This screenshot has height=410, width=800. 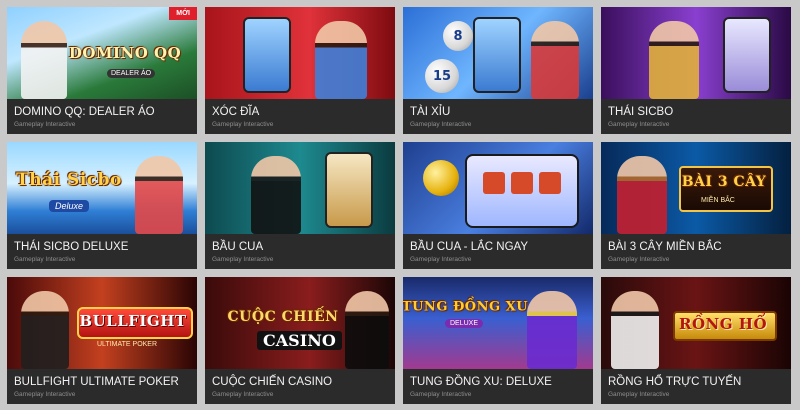 I want to click on game-title: DOMINO QQ: DEALER ÁO, so click(x=84, y=112).